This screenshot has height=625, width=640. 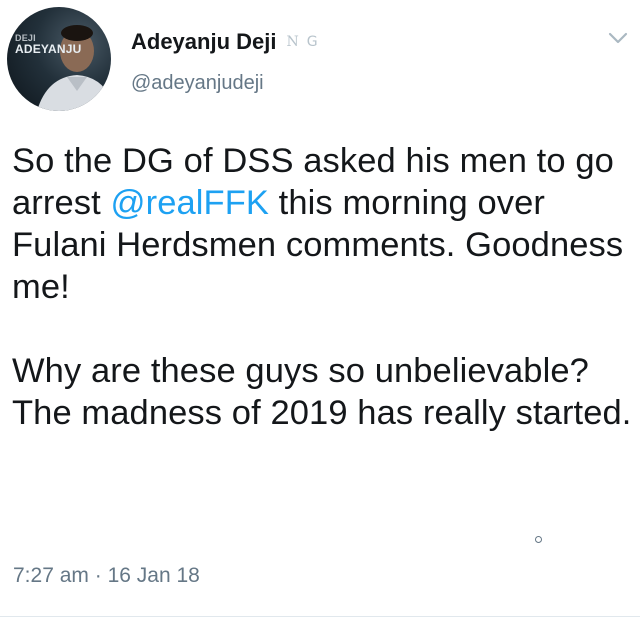 What do you see at coordinates (292, 42) in the screenshot?
I see `badge-n: N` at bounding box center [292, 42].